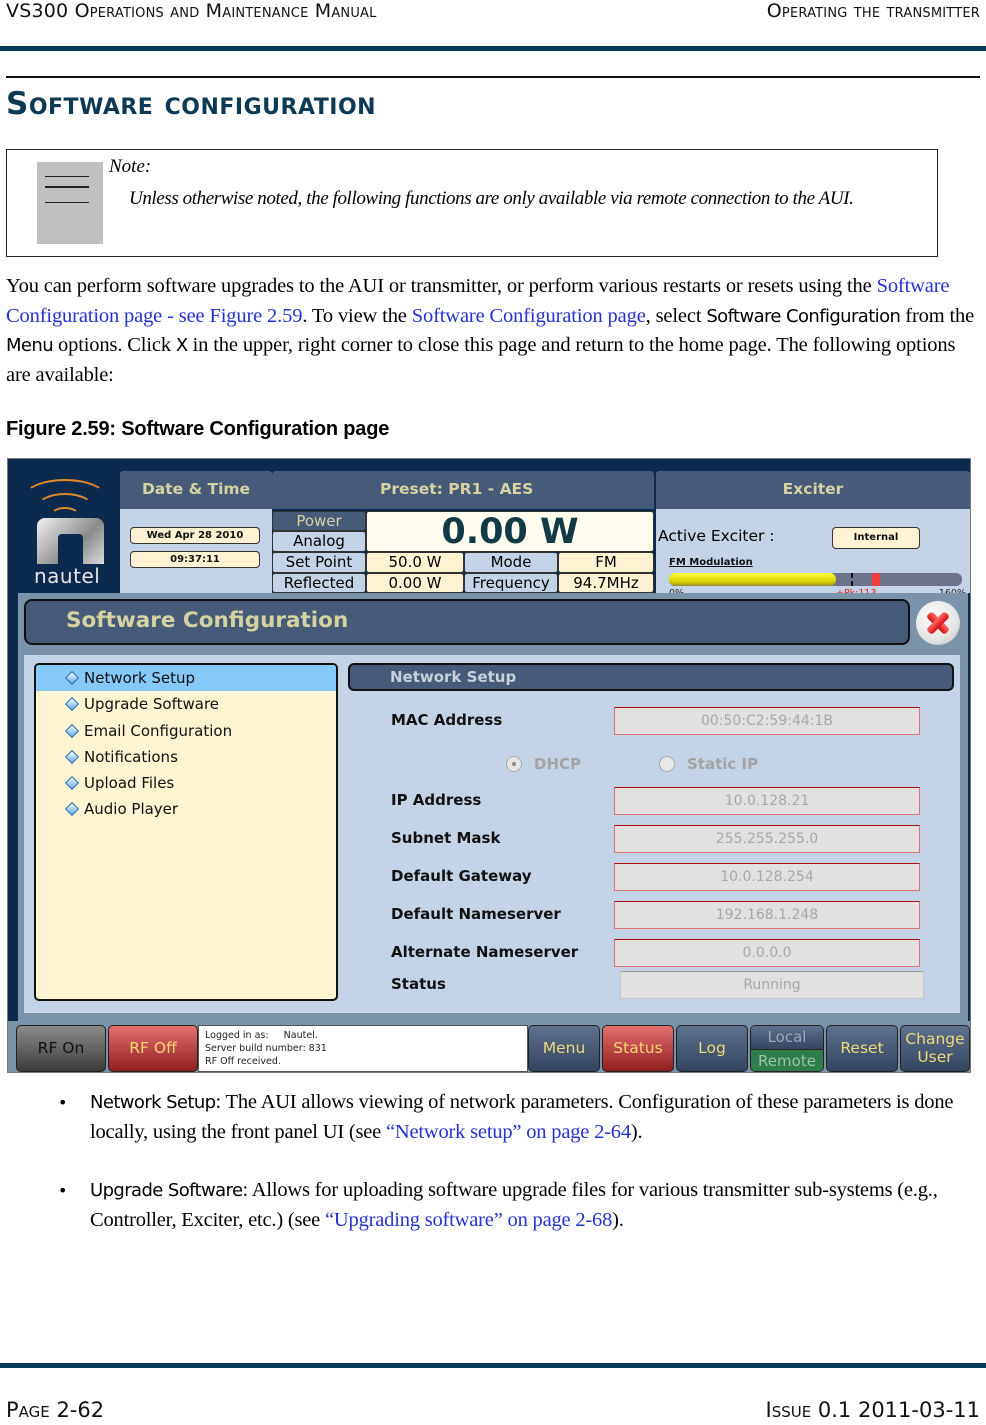  What do you see at coordinates (514, 764) in the screenshot?
I see `radio-selected-icon` at bounding box center [514, 764].